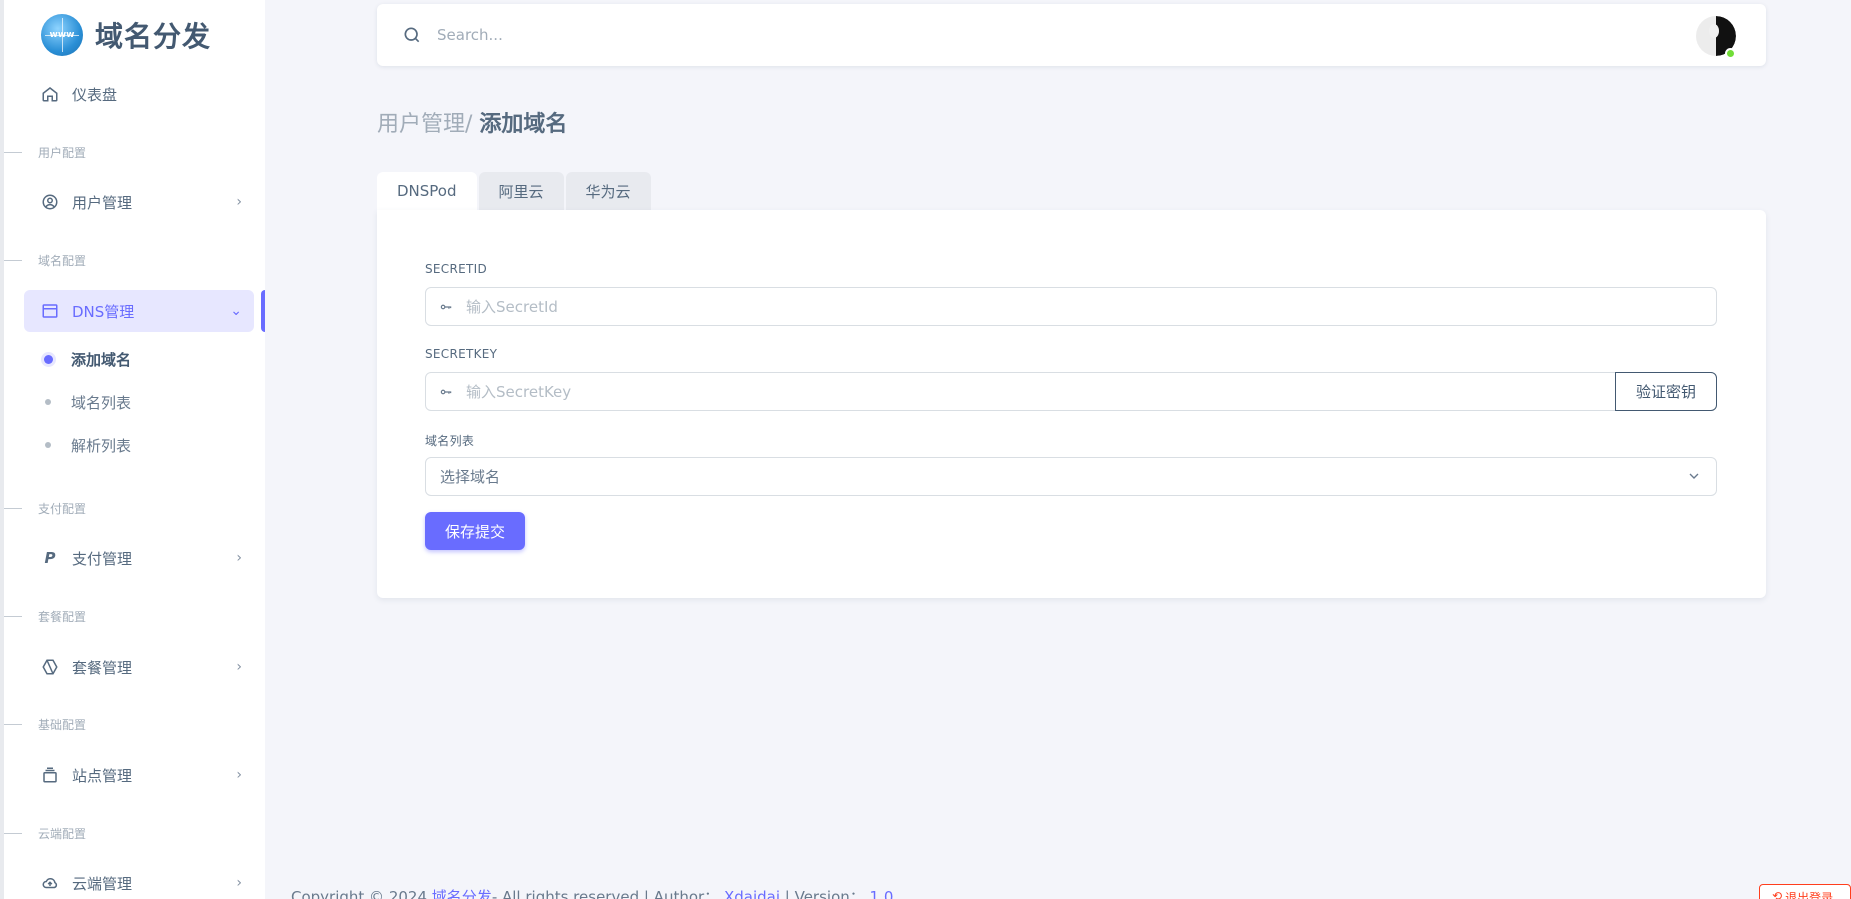  I want to click on sidebar-item-label: 套餐管理, so click(102, 667).